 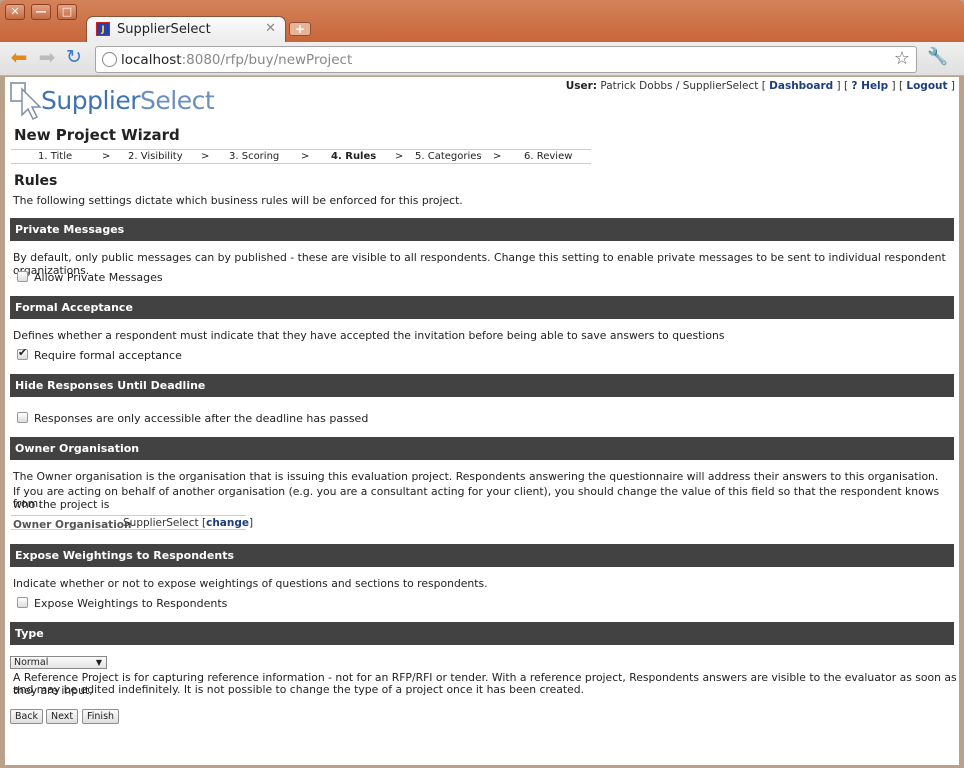 I want to click on url-text: localhost:8080/rfp/buy/newProject, so click(x=237, y=60).